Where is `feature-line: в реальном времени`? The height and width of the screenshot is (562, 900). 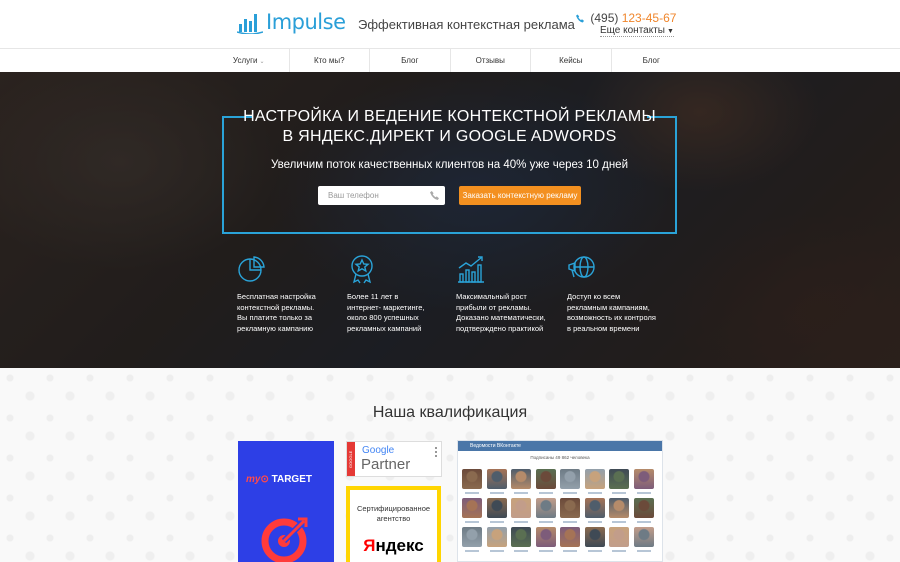
feature-line: в реальном времени is located at coordinates (603, 328).